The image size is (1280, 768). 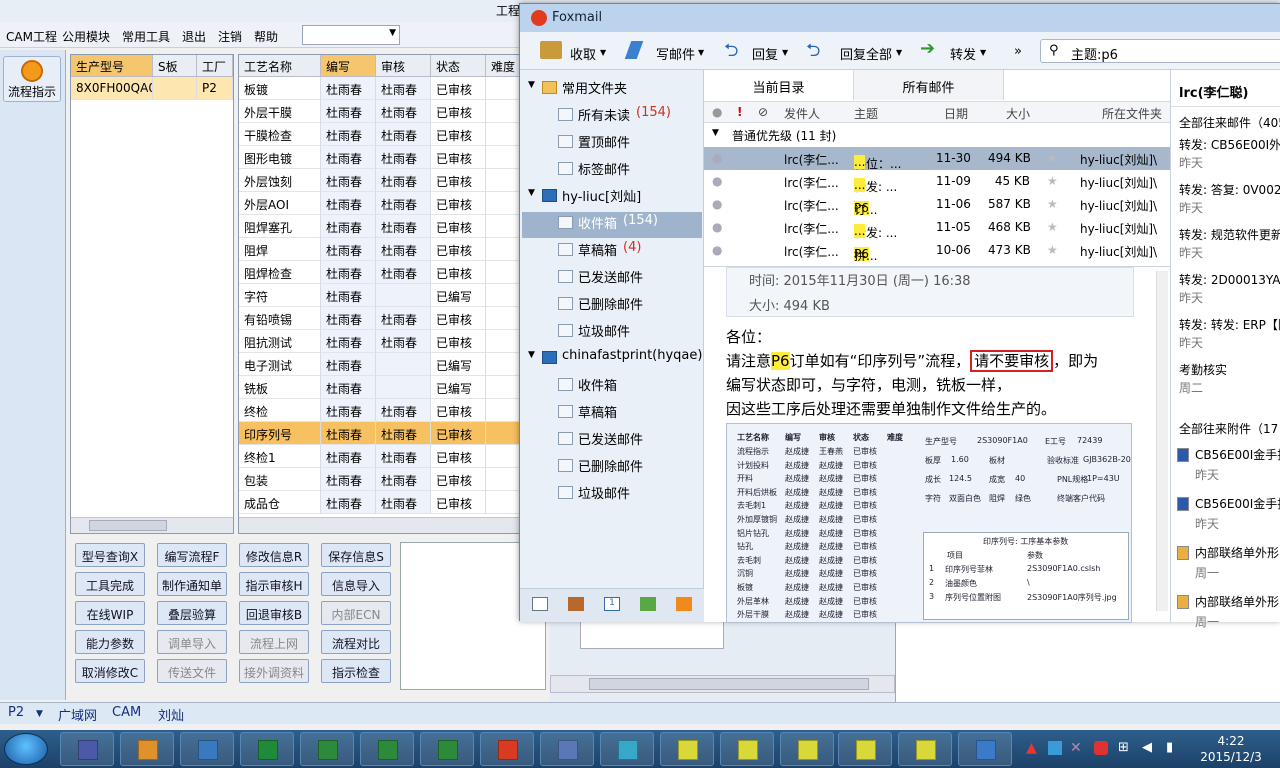 I want to click on menu-logout: 注销, so click(x=230, y=36).